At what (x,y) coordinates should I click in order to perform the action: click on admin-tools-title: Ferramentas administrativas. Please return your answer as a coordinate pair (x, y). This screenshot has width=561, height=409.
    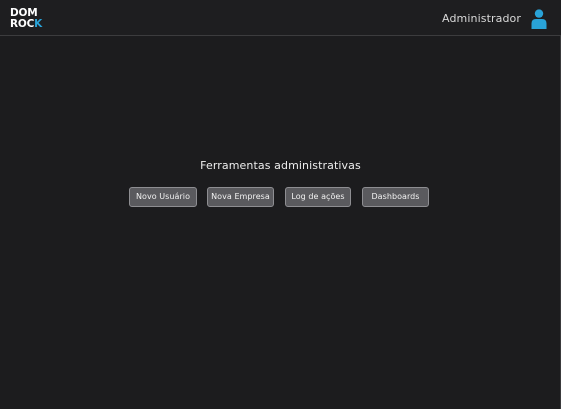
    Looking at the image, I should click on (280, 165).